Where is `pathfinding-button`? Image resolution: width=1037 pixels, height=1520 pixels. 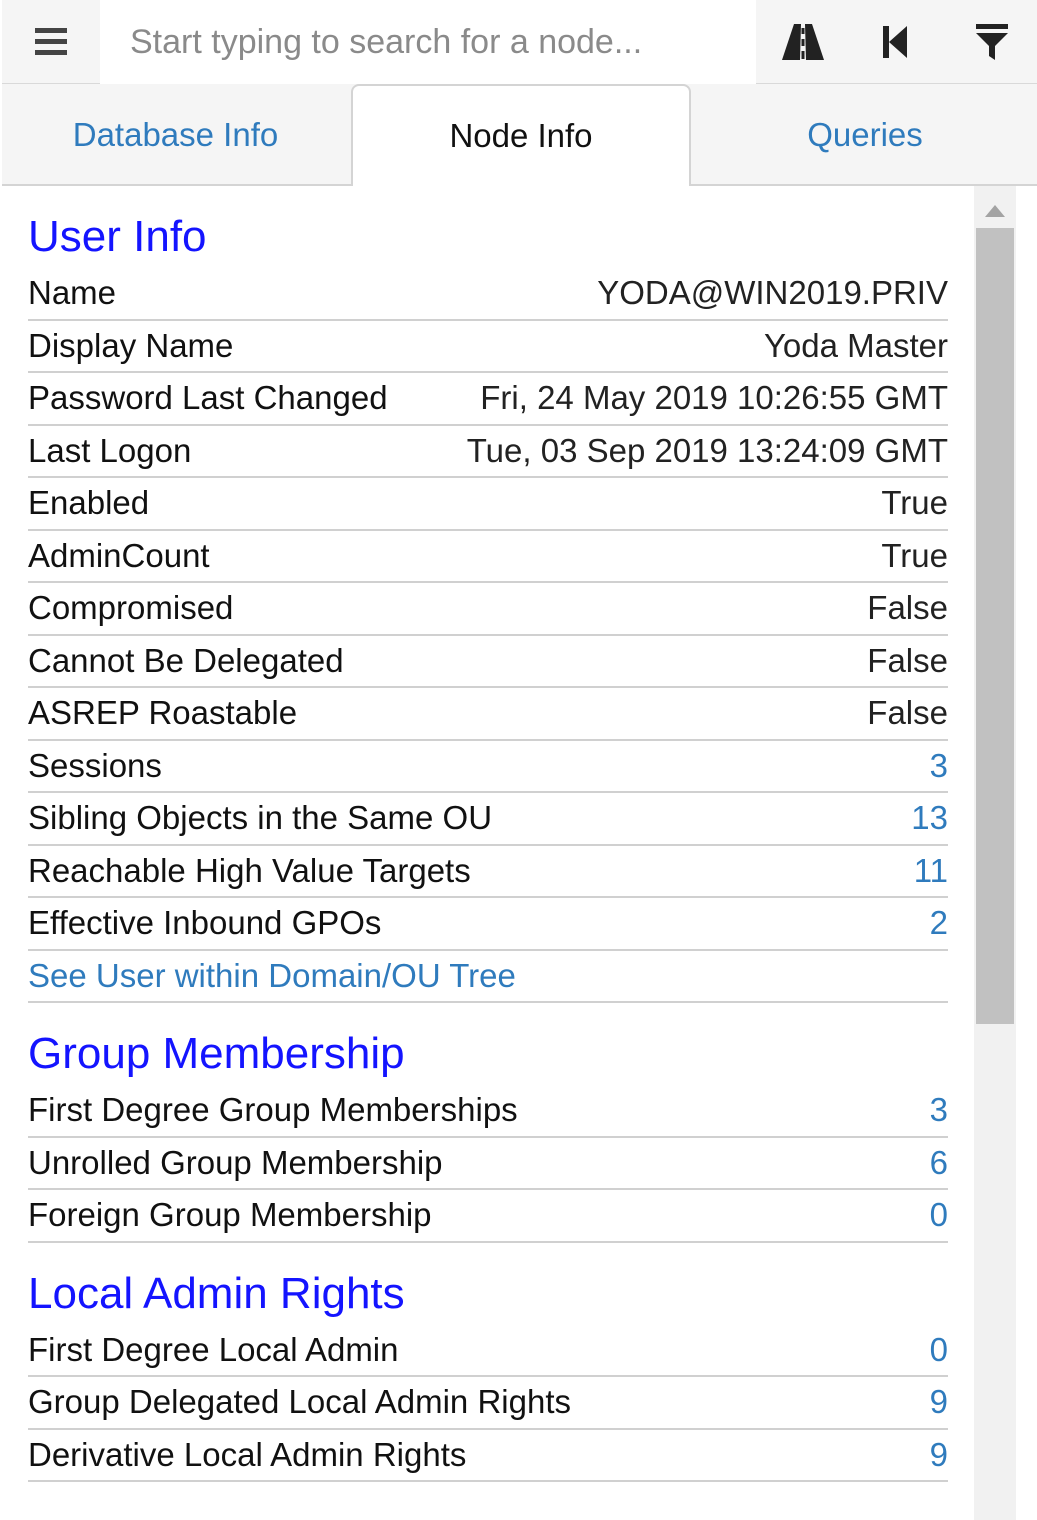
pathfinding-button is located at coordinates (803, 42).